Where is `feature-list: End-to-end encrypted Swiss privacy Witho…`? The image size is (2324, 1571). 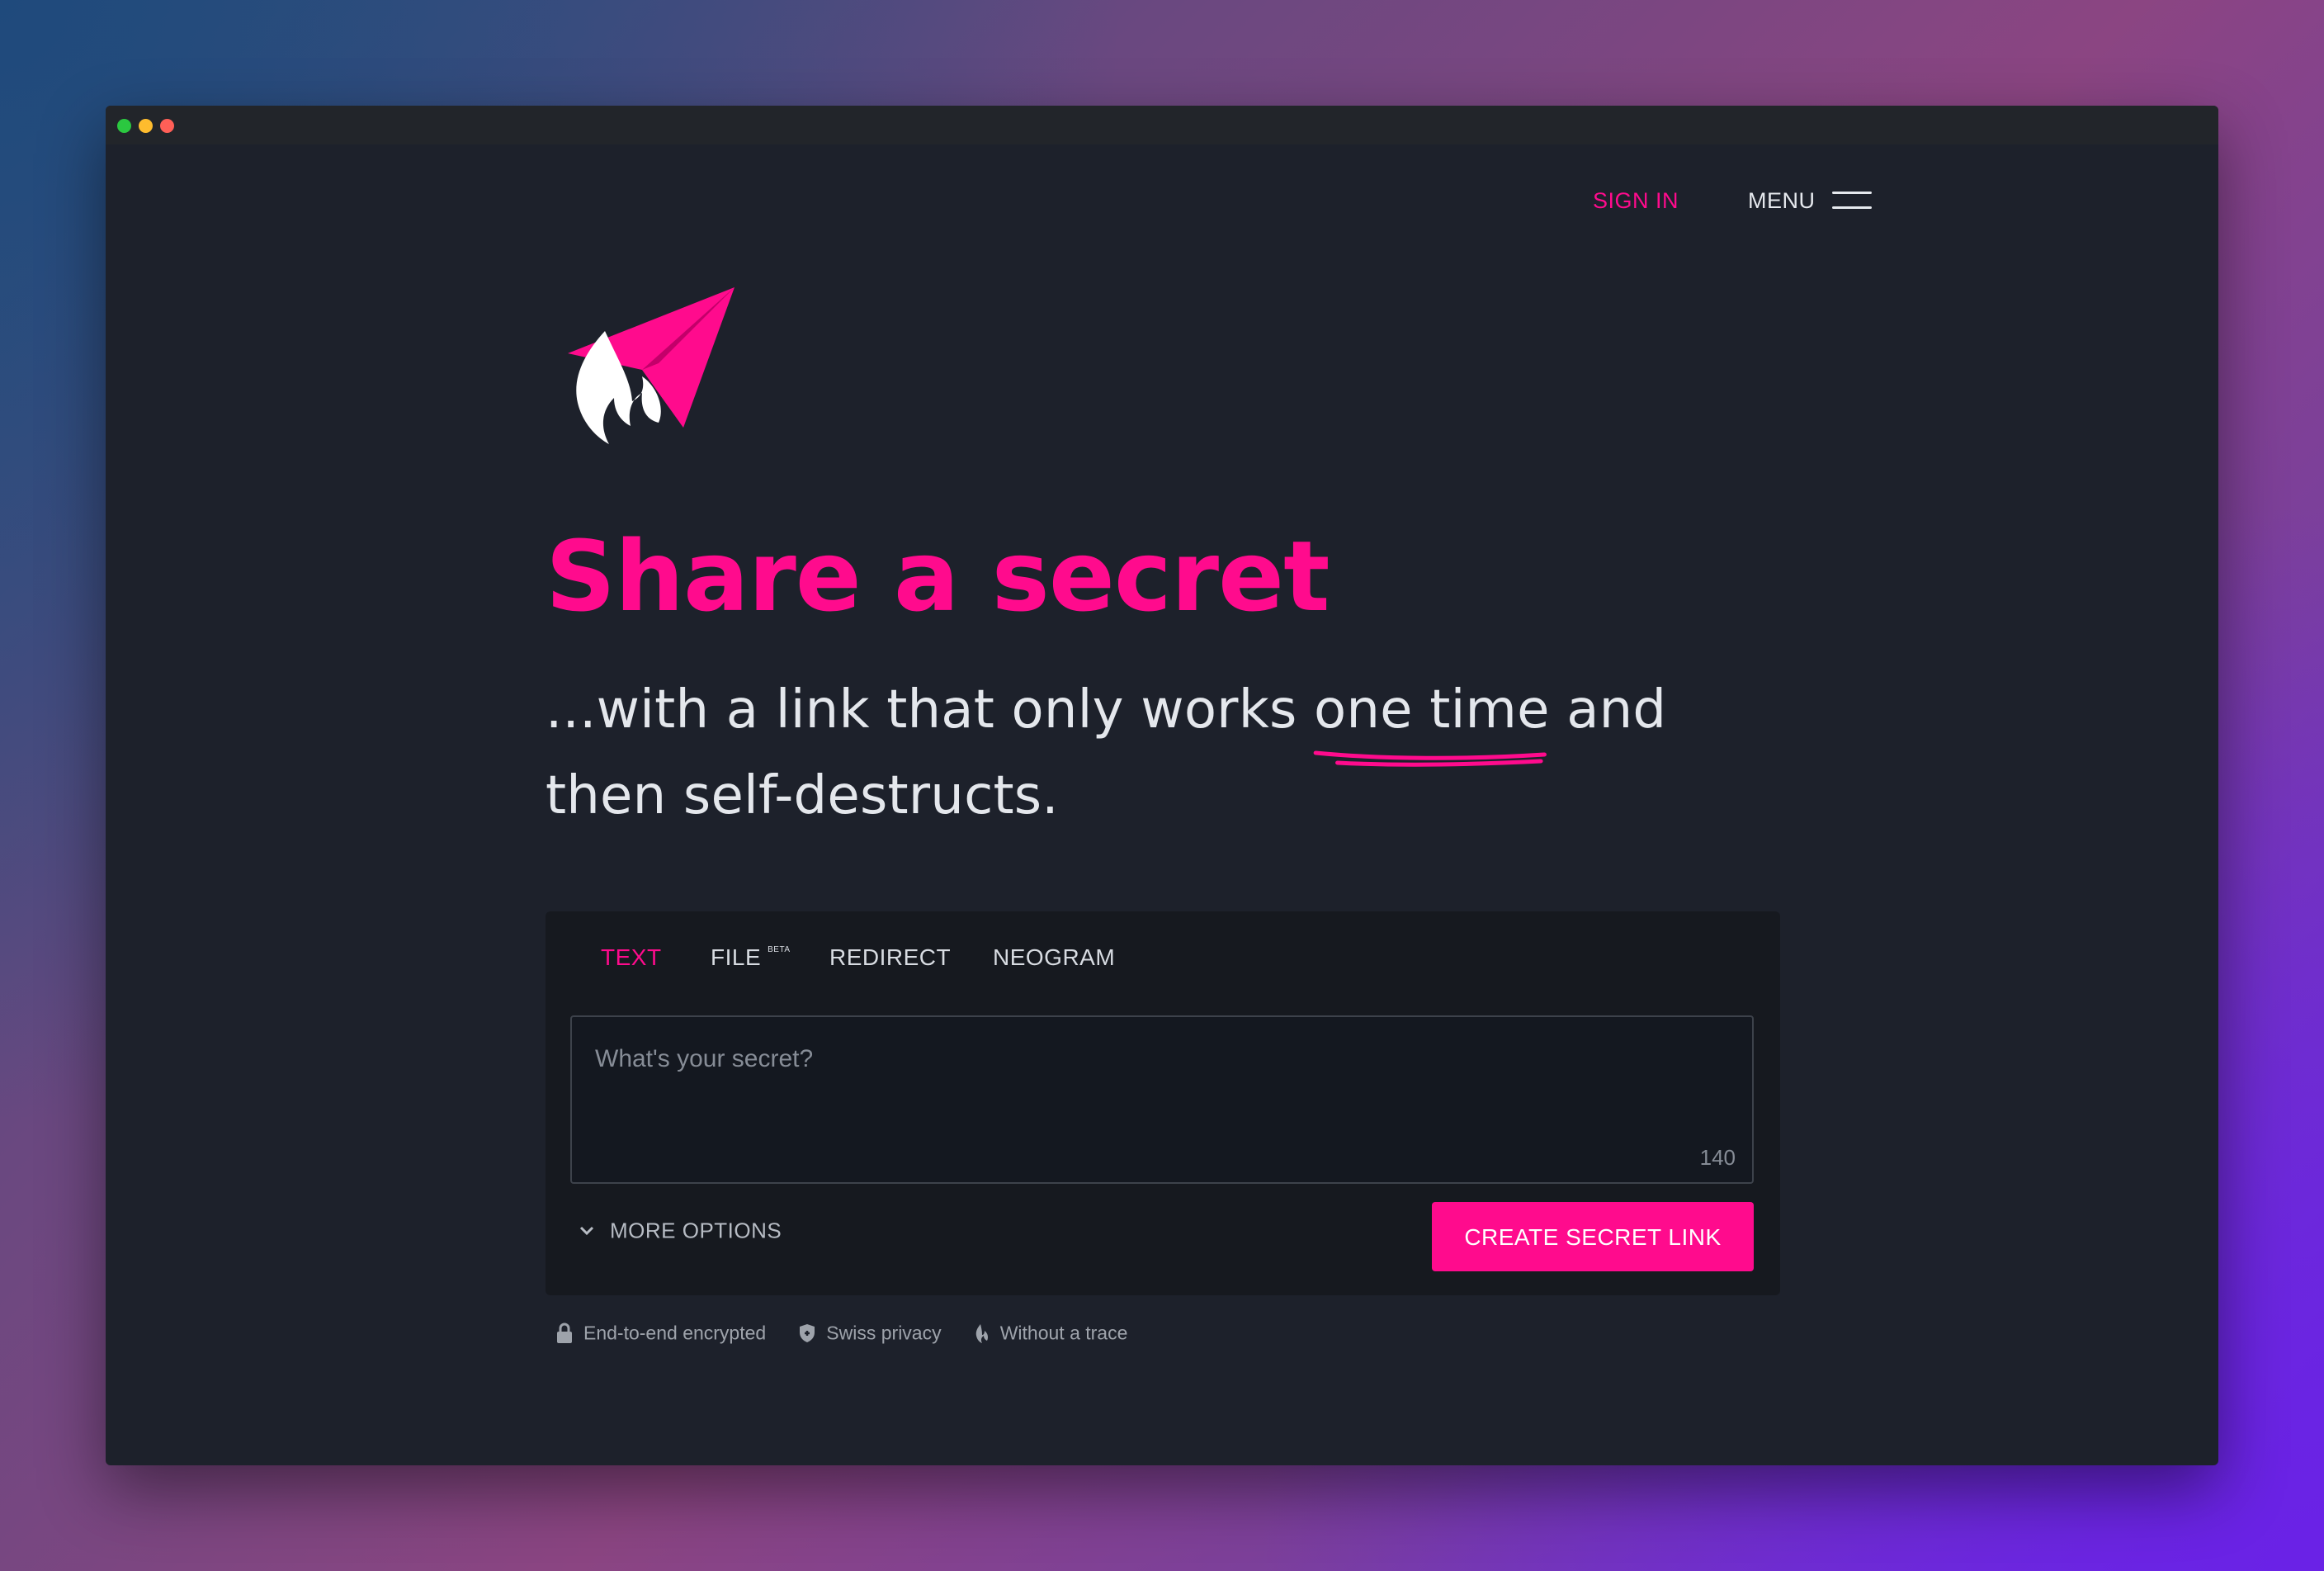
feature-list: End-to-end encrypted Swiss privacy Witho… is located at coordinates (855, 1337).